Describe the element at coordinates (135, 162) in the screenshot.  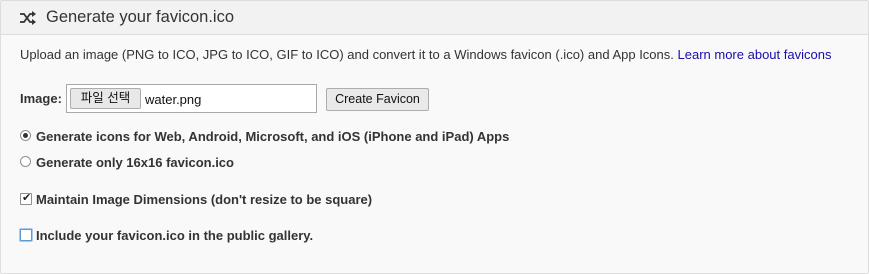
I see `option-generate-16-label: Generate only 16x16 favicon.ico` at that location.